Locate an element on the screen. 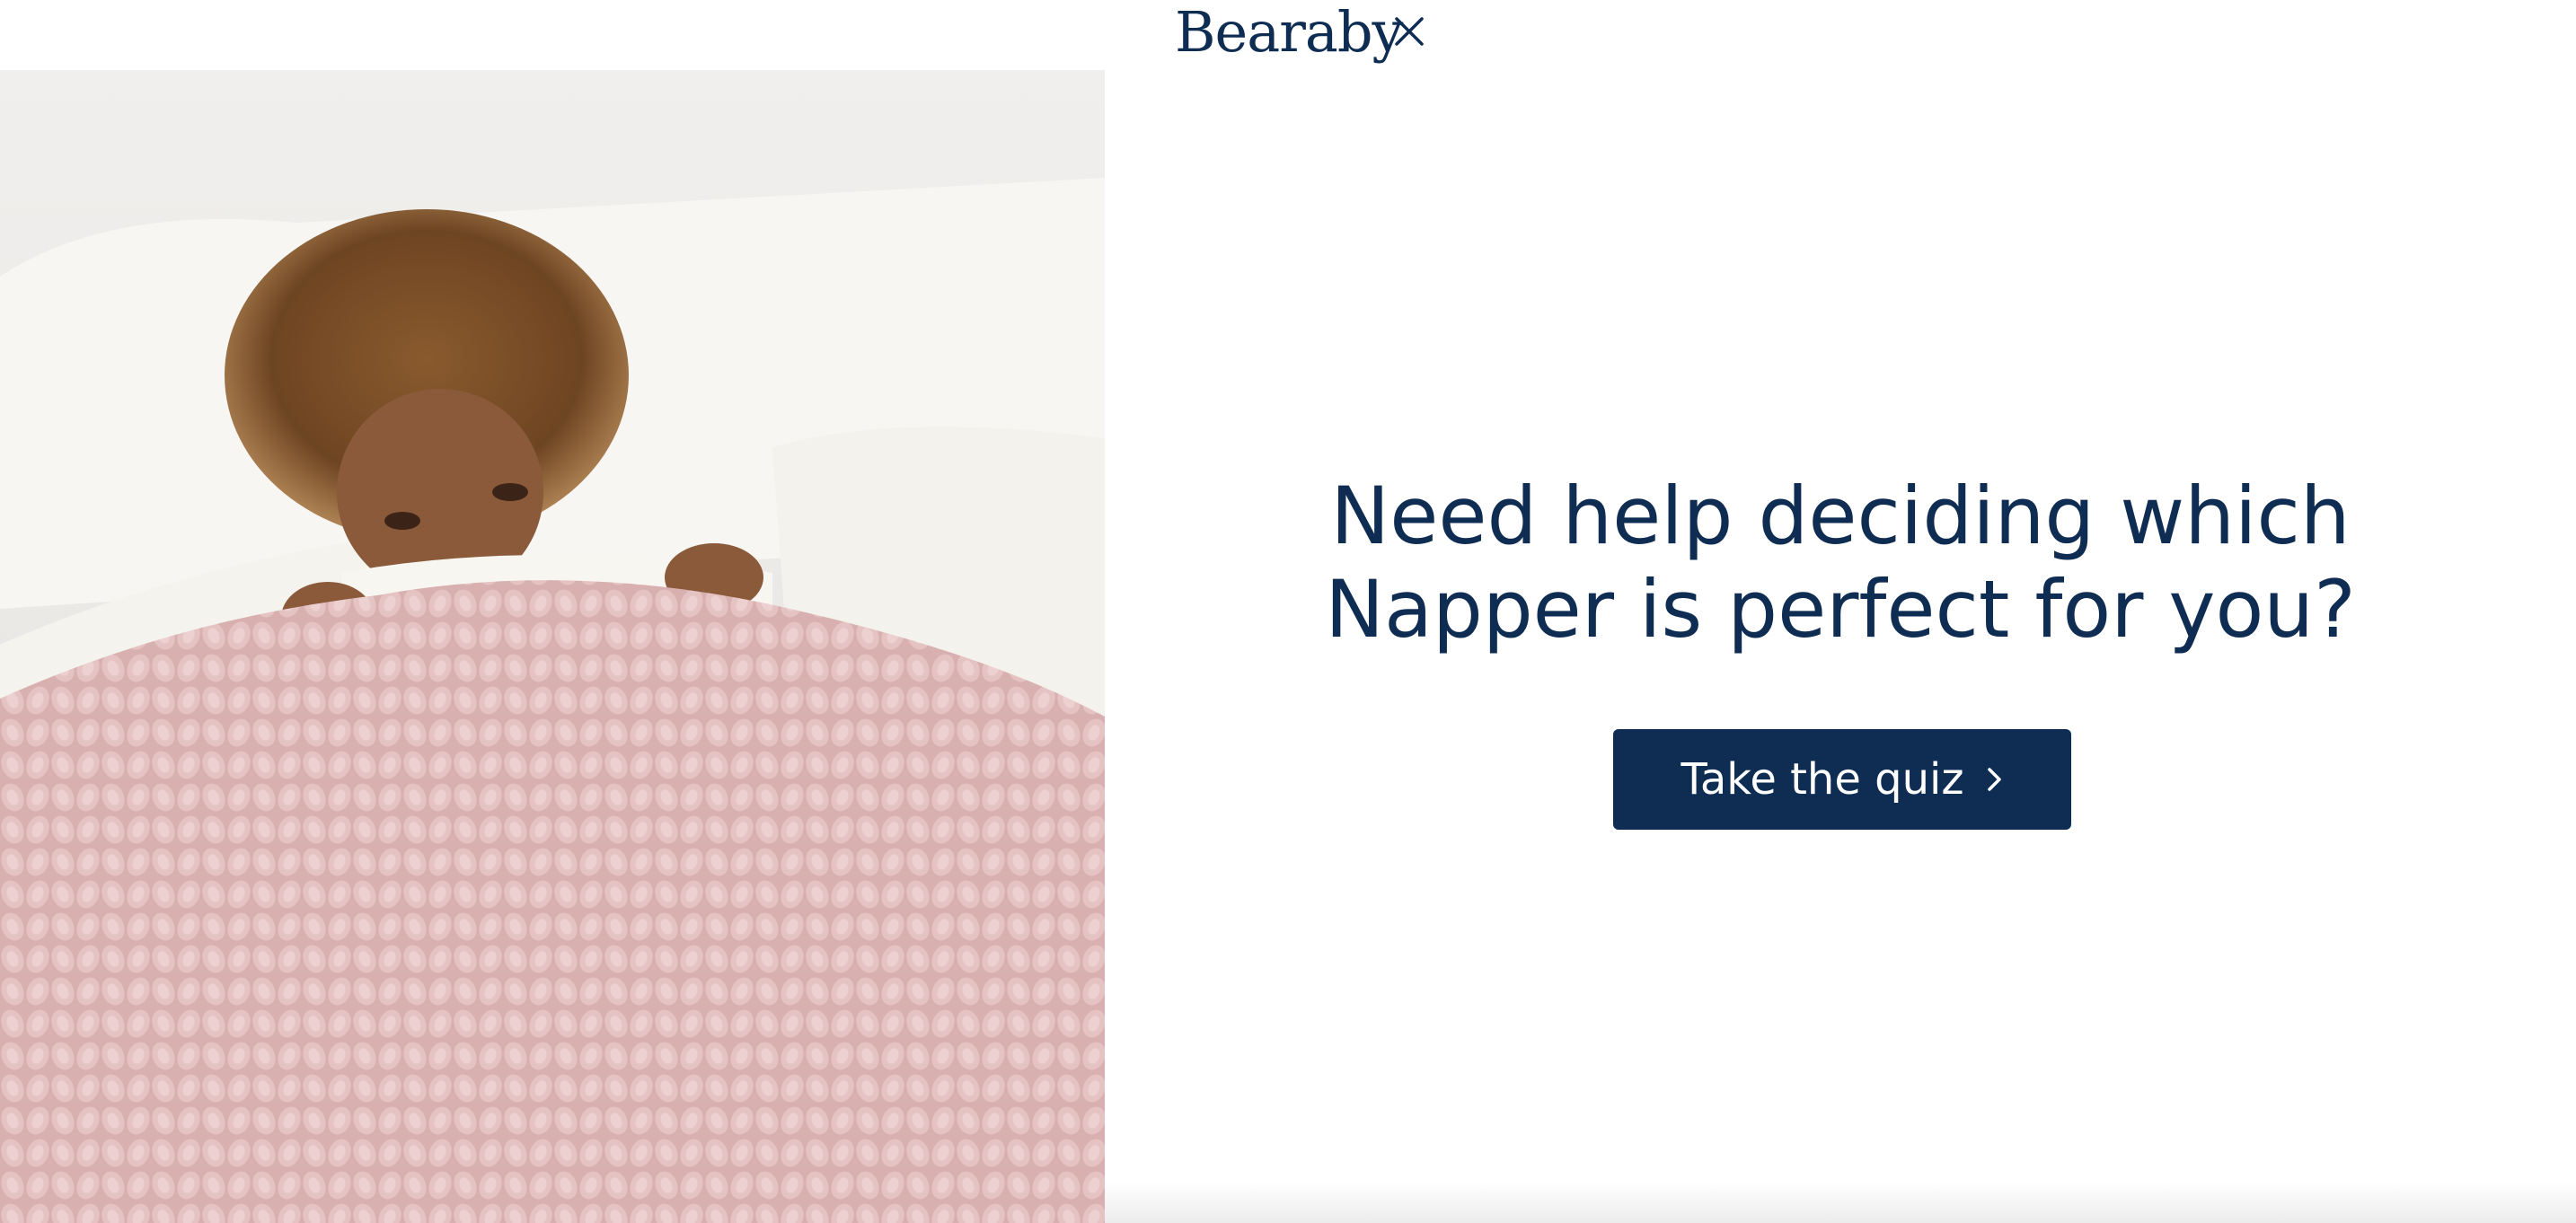 Image resolution: width=2576 pixels, height=1223 pixels. logo-text: Bearaby is located at coordinates (1289, 32).